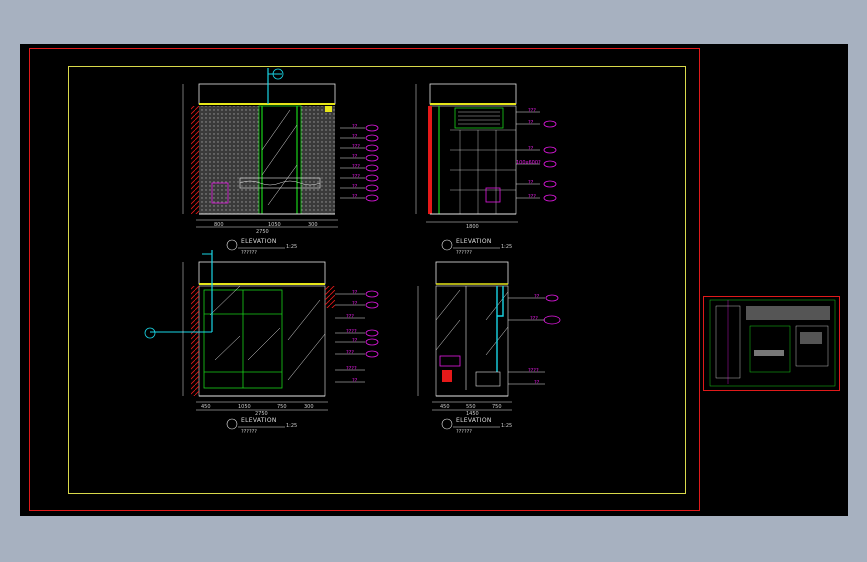  Describe the element at coordinates (292, 247) in the screenshot. I see `elevation-1-scale: 1:25` at that location.